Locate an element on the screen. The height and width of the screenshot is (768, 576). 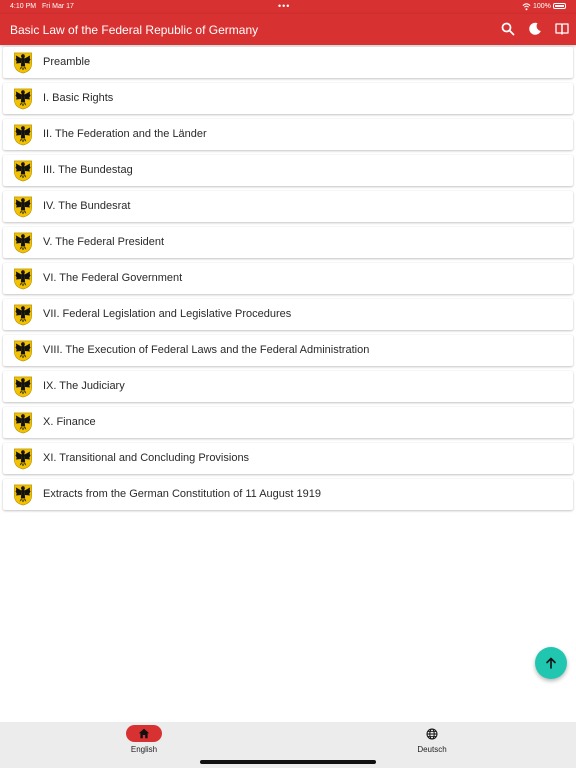
nav-english: English is located at coordinates (144, 745).